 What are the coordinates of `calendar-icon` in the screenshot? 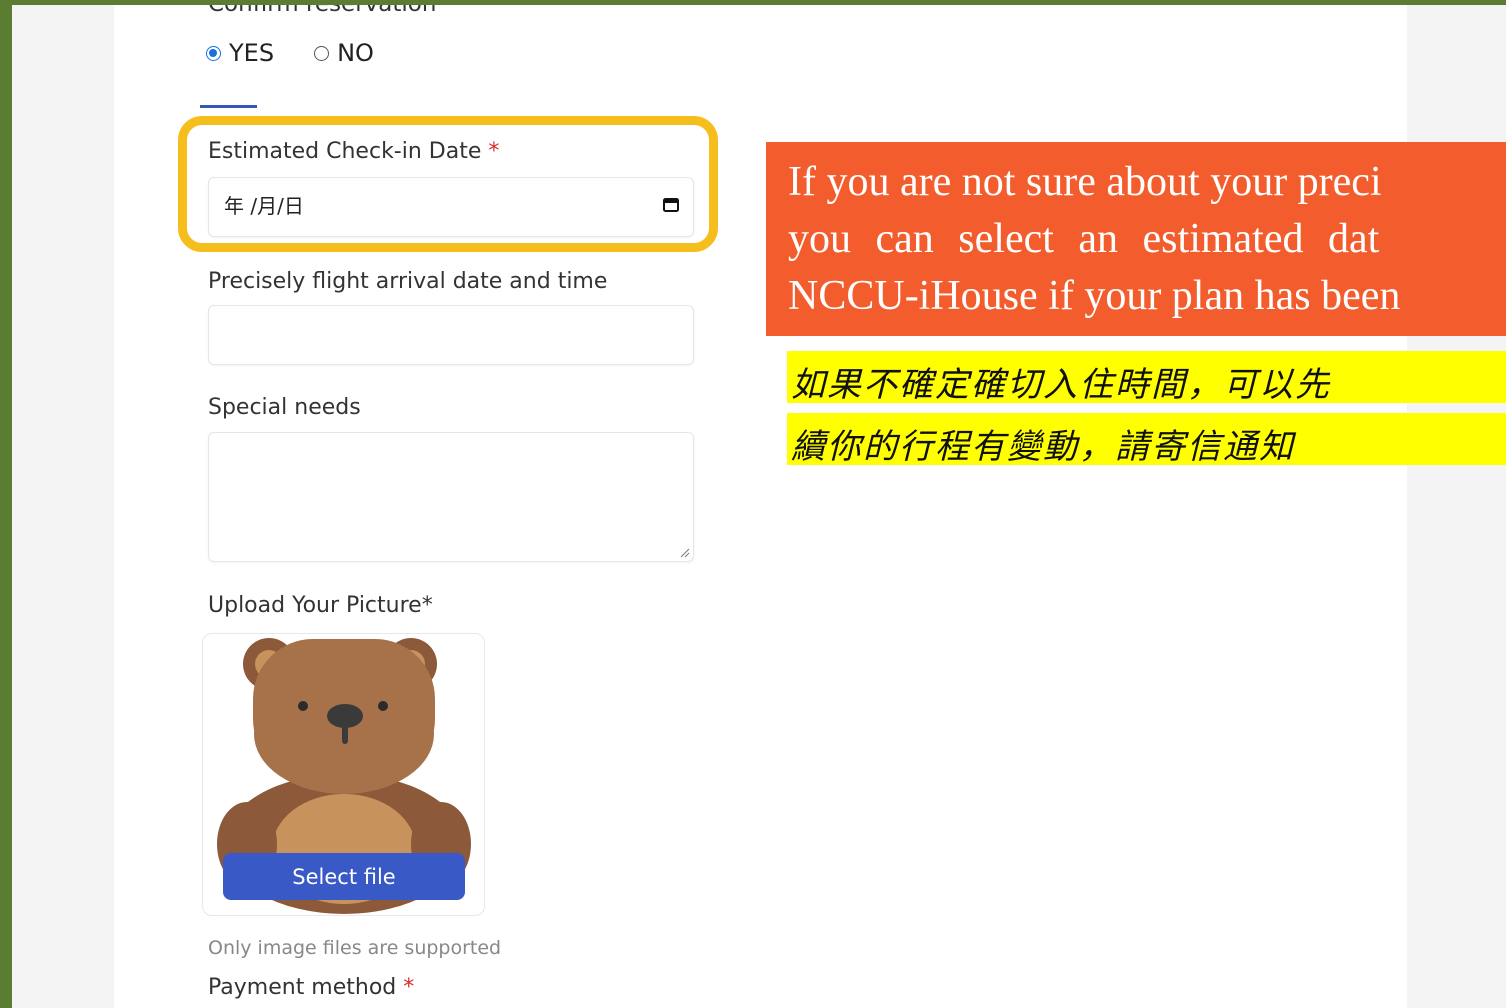 It's located at (671, 204).